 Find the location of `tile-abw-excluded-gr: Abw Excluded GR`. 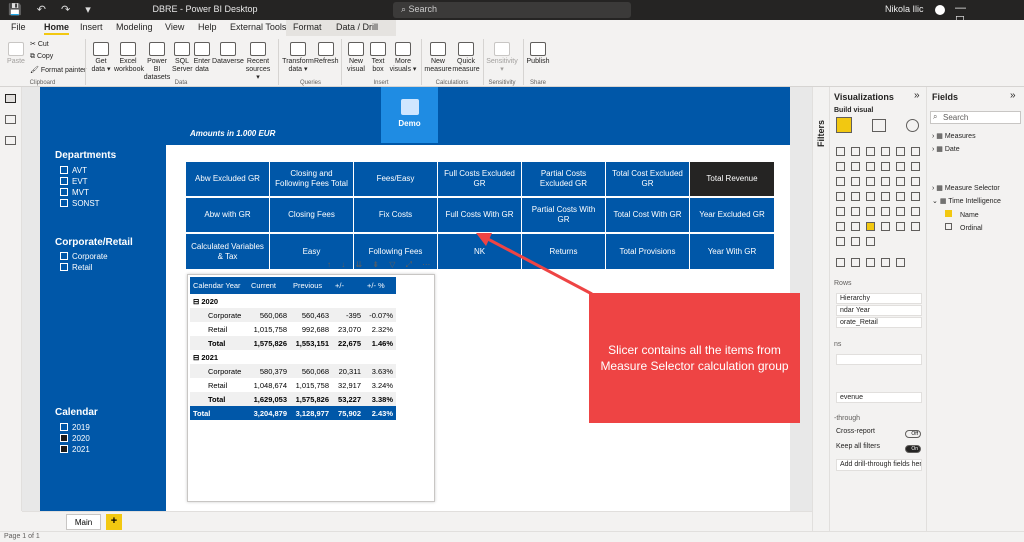

tile-abw-excluded-gr: Abw Excluded GR is located at coordinates (227, 179).